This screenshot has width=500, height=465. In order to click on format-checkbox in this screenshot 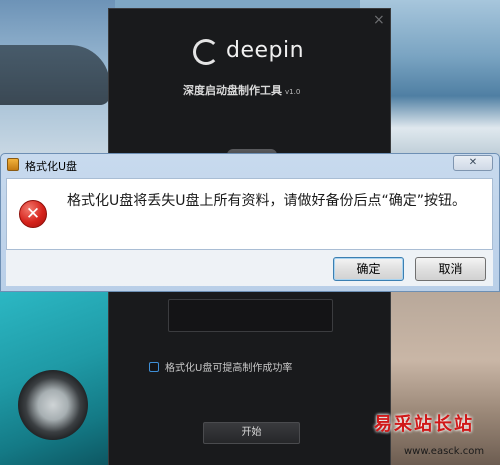, I will do `click(154, 366)`.